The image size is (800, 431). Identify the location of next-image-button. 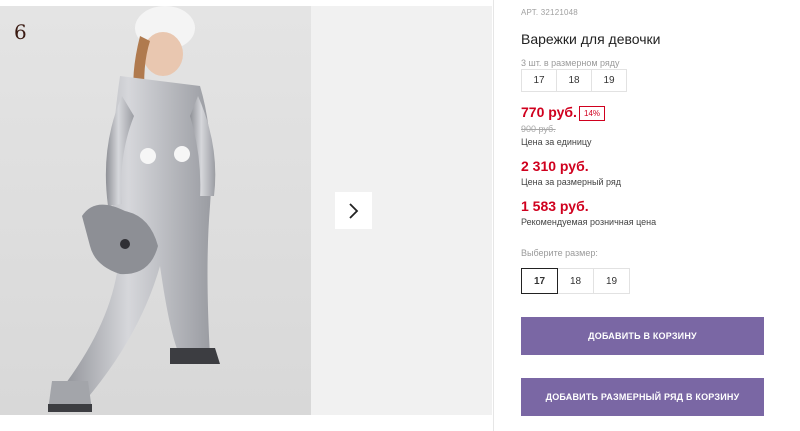
(353, 210).